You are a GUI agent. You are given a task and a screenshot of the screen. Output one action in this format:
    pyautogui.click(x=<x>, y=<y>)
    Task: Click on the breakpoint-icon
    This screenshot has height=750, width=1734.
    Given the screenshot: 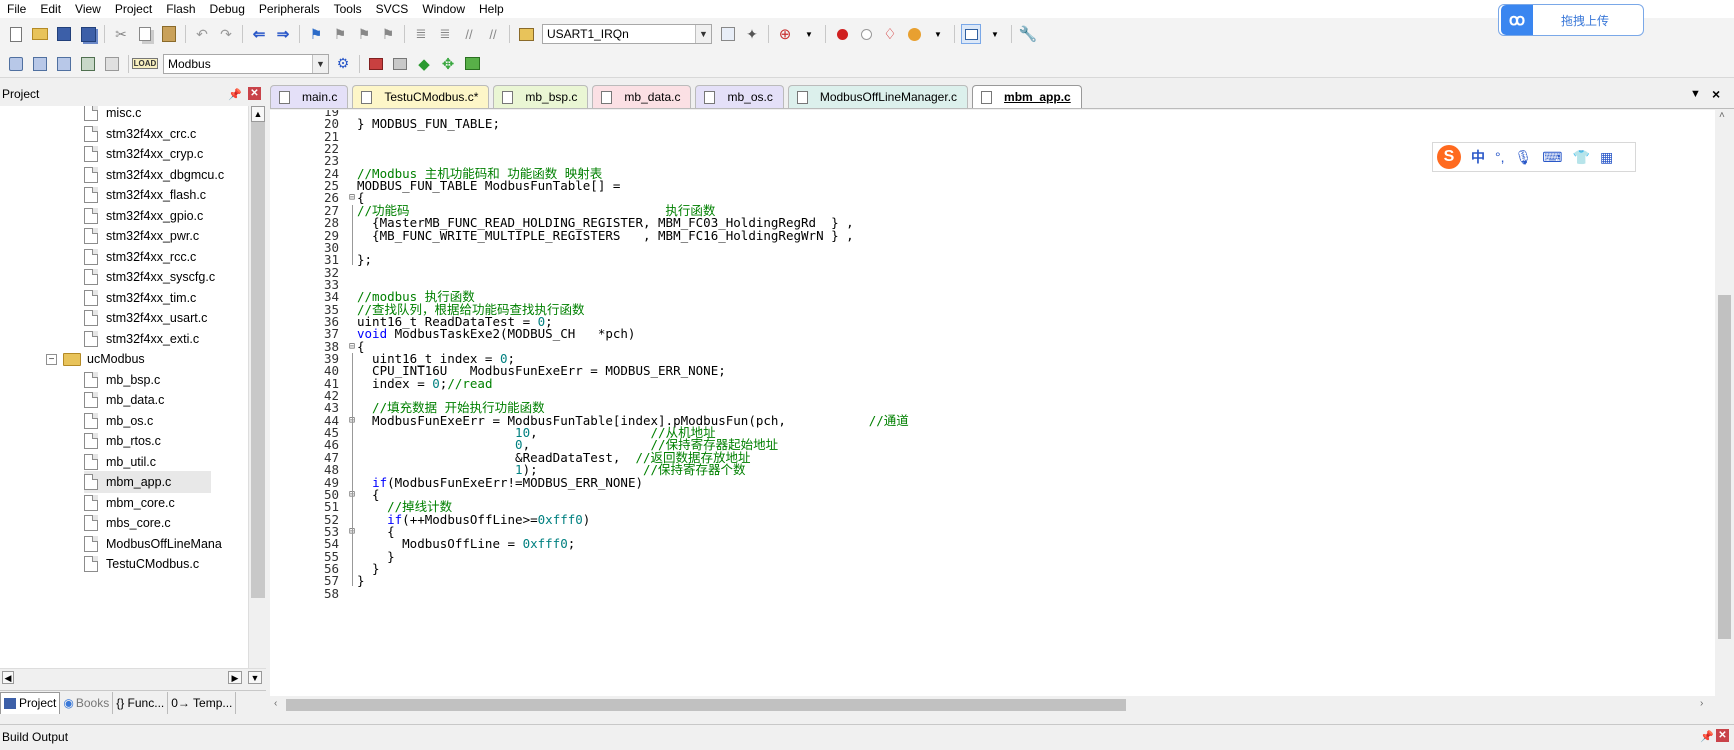 What is the action you would take?
    pyautogui.click(x=842, y=34)
    